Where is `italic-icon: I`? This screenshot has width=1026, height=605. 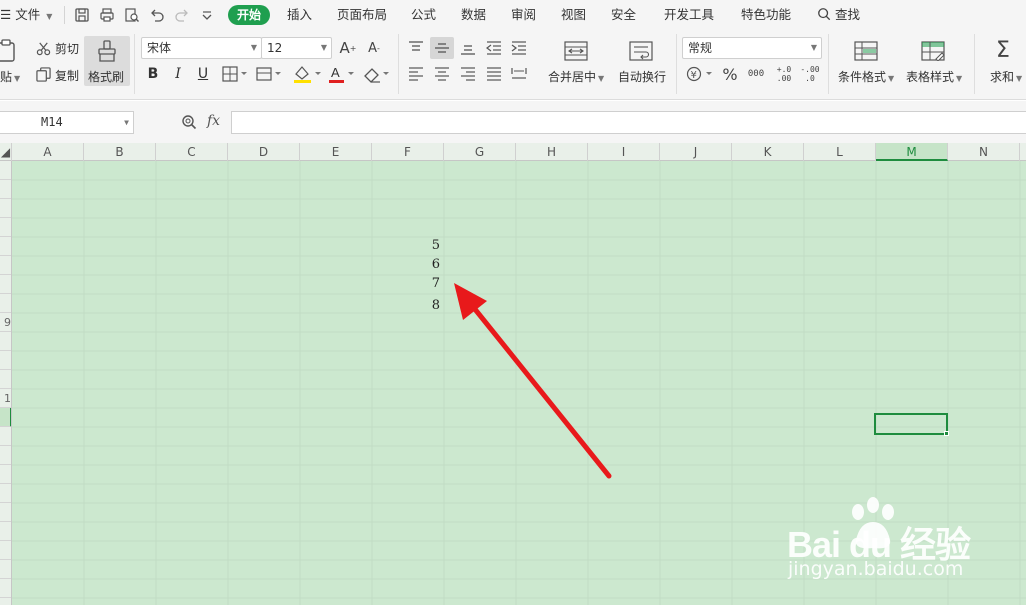
italic-icon: I is located at coordinates (178, 74).